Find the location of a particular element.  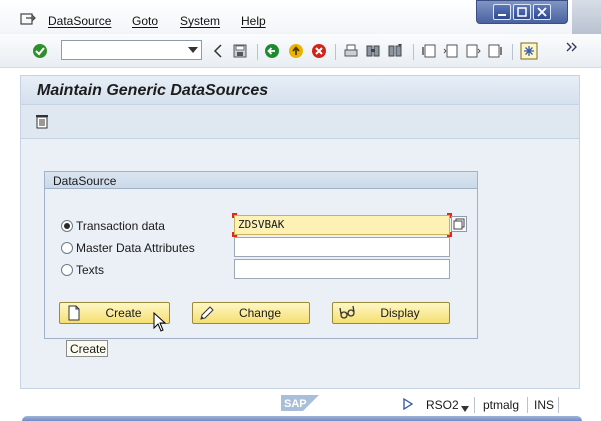

trash-icon is located at coordinates (42, 121).